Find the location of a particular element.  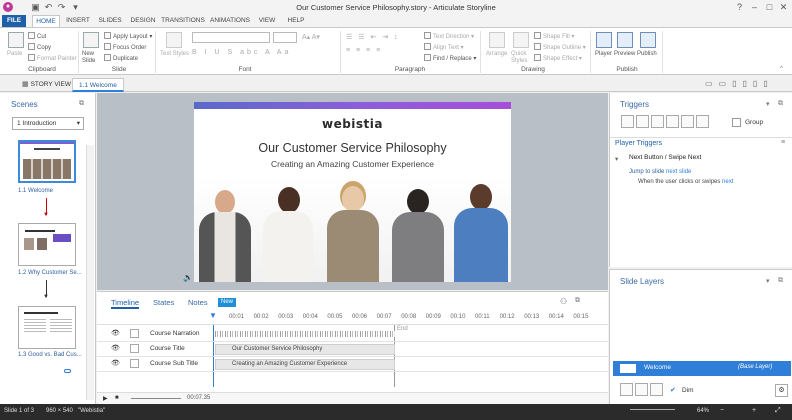

audio-speaker-icon: 🔈 is located at coordinates (188, 277).